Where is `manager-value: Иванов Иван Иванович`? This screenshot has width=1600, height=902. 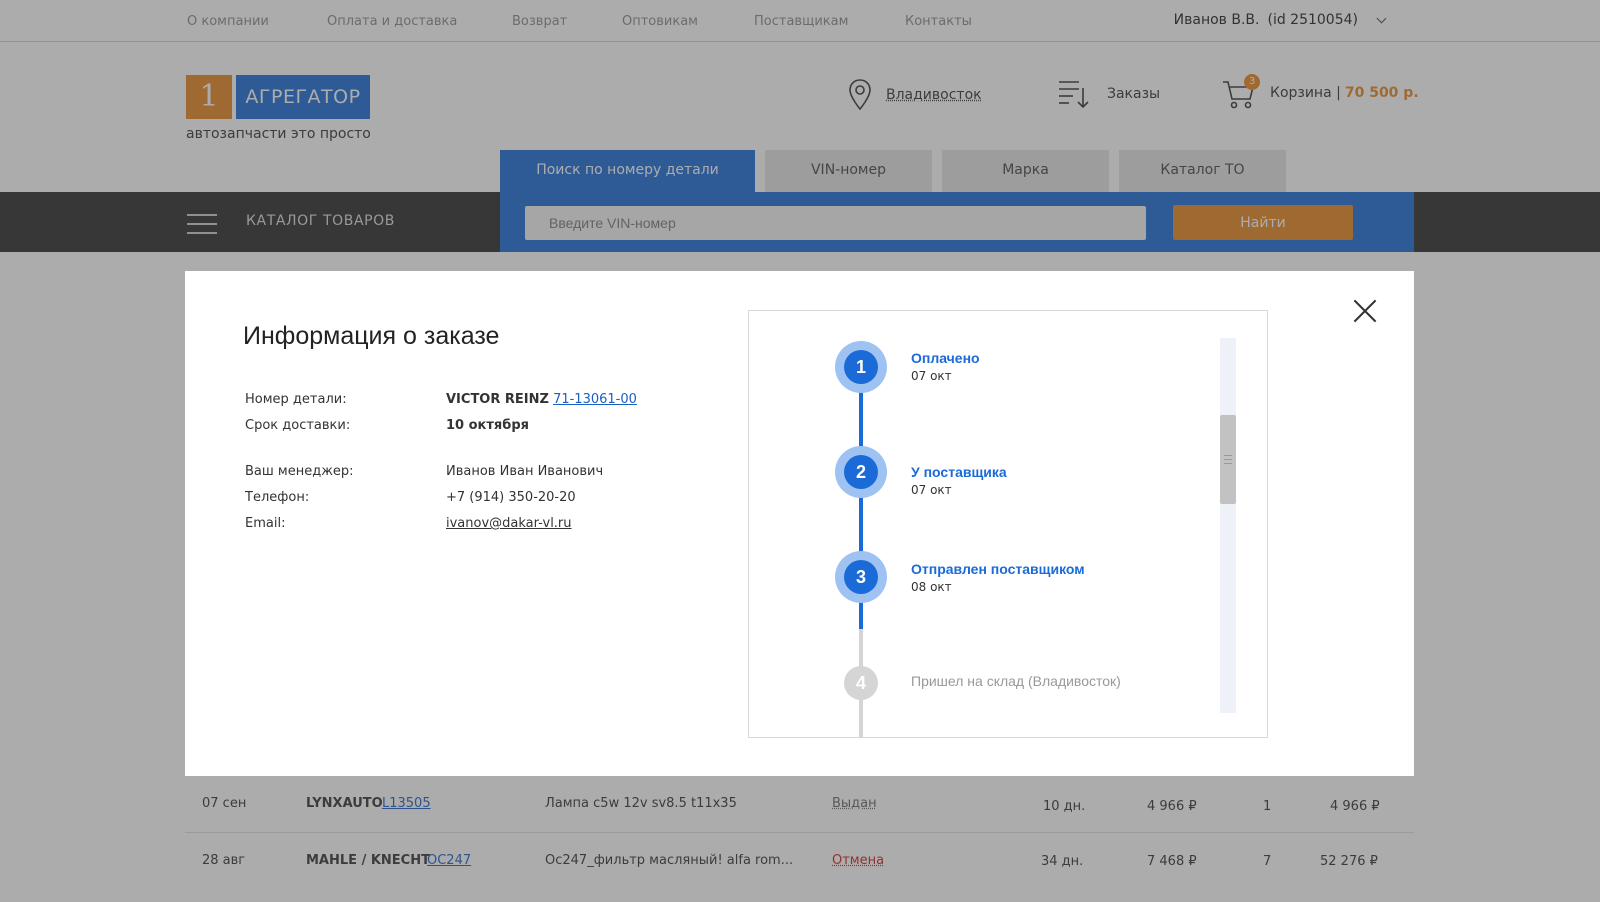
manager-value: Иванов Иван Иванович is located at coordinates (525, 471).